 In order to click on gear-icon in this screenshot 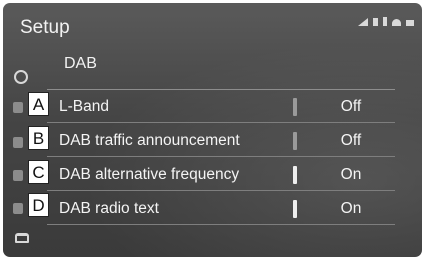, I will do `click(21, 77)`.